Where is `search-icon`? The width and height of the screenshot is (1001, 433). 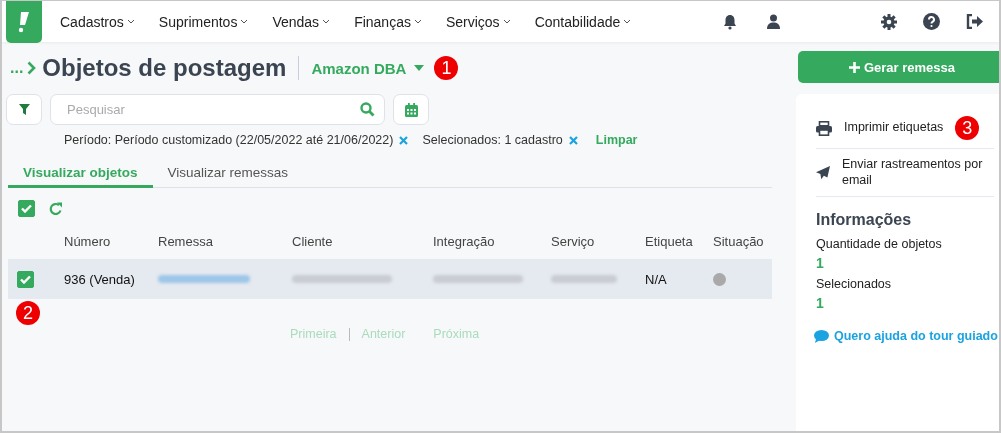
search-icon is located at coordinates (367, 109).